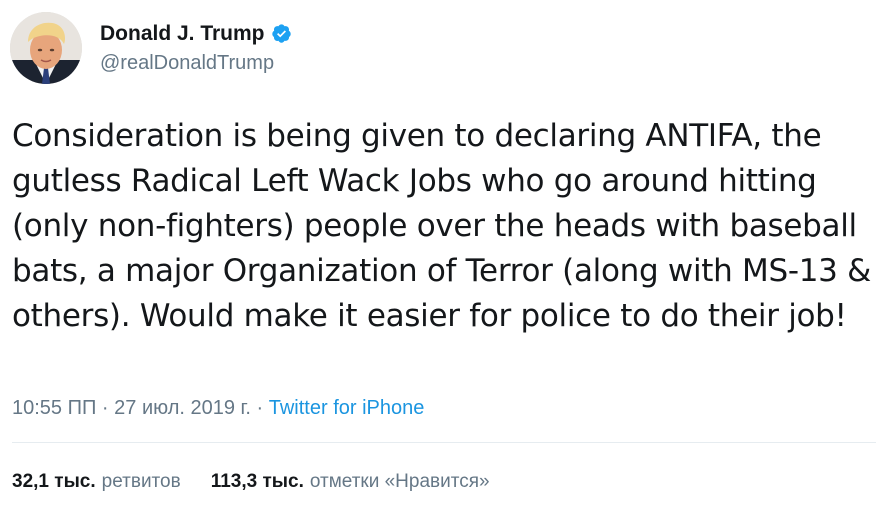 The width and height of the screenshot is (886, 519). What do you see at coordinates (444, 442) in the screenshot?
I see `divider` at bounding box center [444, 442].